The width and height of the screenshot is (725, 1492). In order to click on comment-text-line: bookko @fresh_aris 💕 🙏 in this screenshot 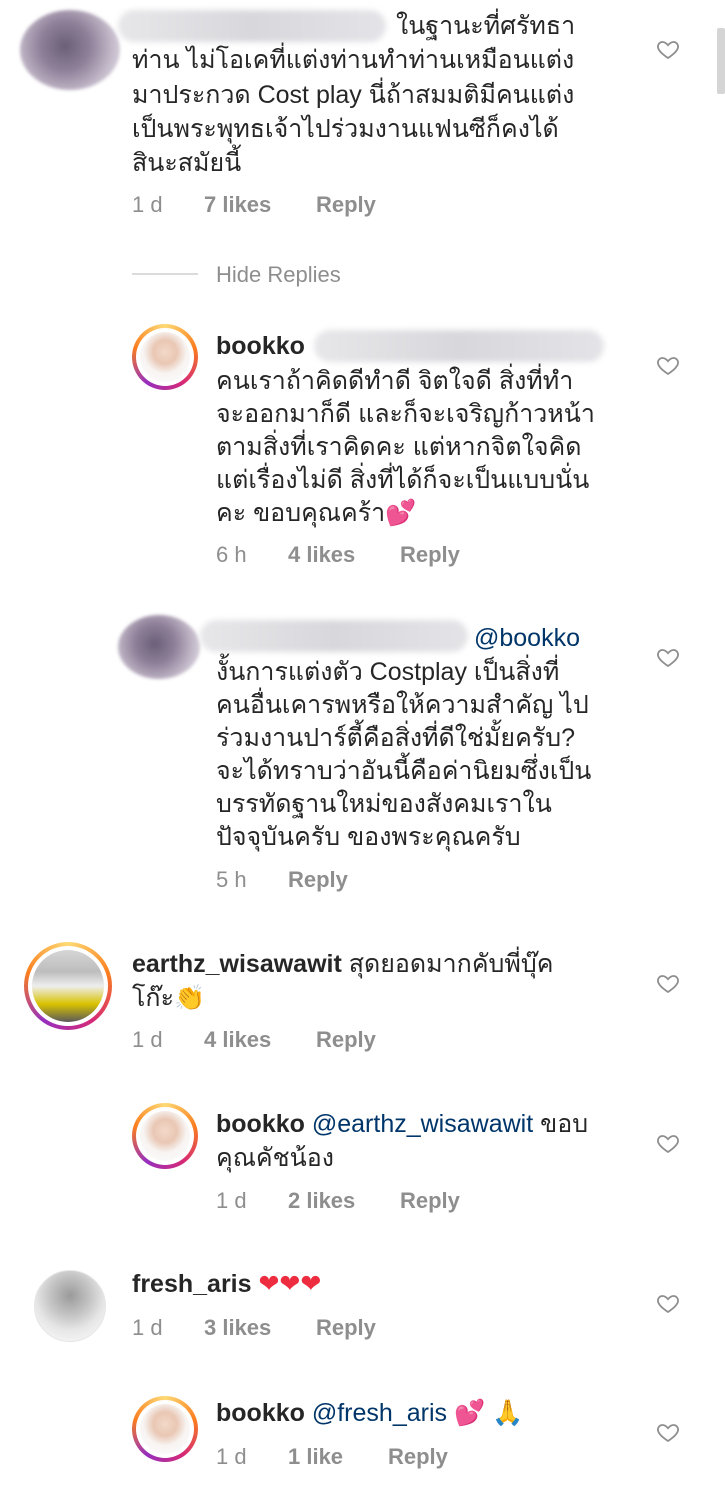, I will do `click(369, 1413)`.